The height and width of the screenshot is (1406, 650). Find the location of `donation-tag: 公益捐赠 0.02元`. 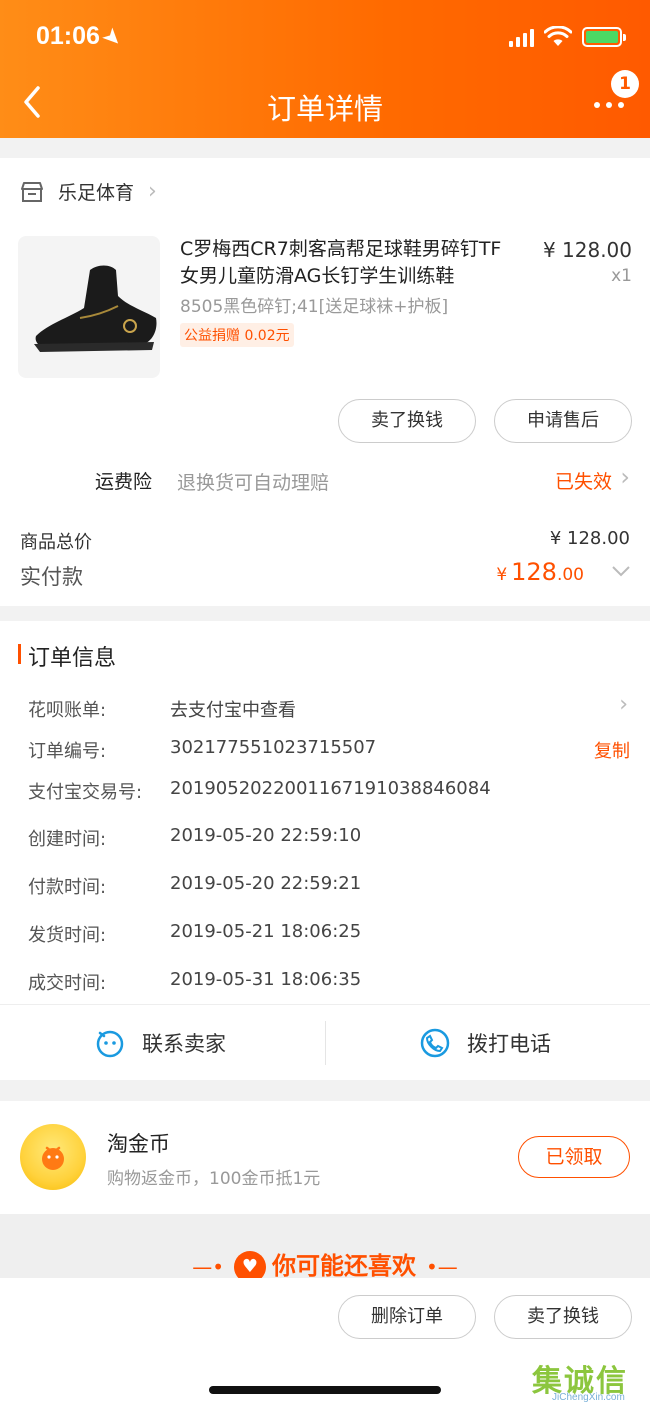

donation-tag: 公益捐赠 0.02元 is located at coordinates (237, 335).